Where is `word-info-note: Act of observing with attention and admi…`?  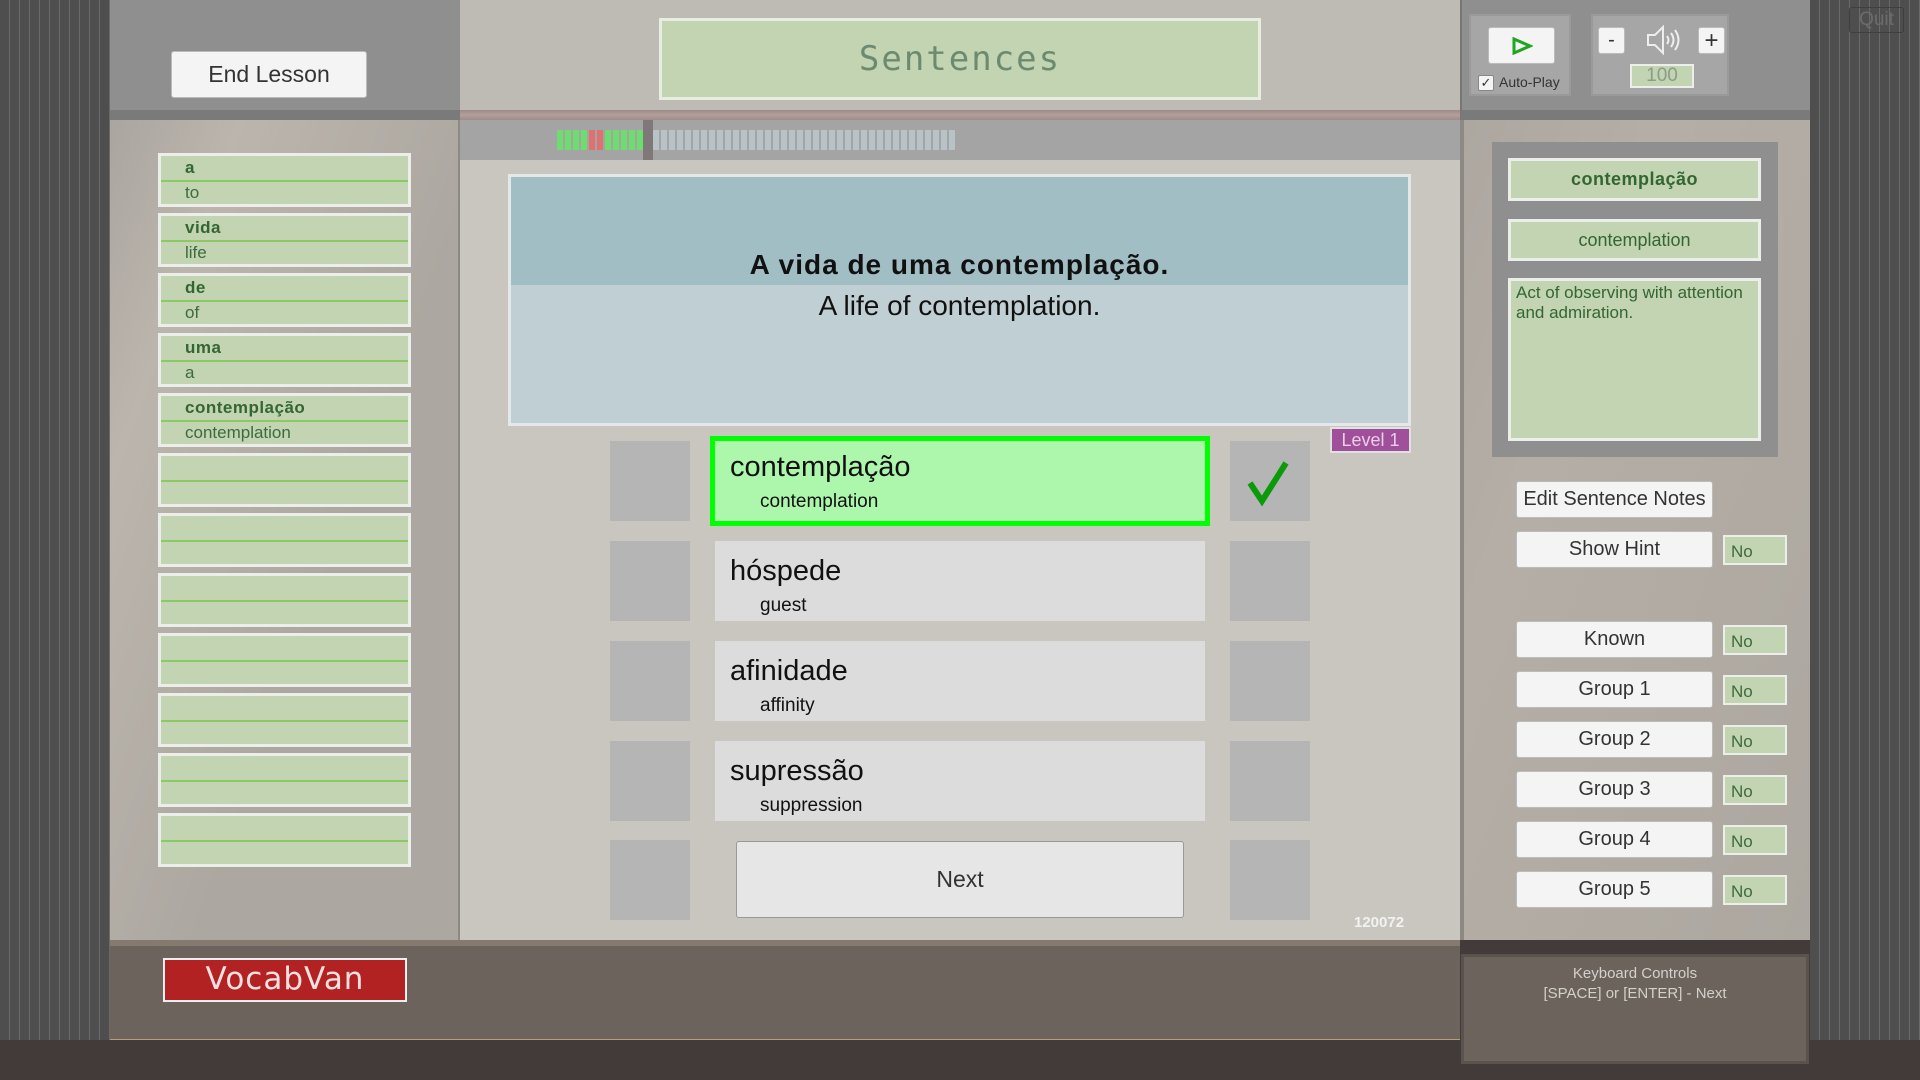 word-info-note: Act of observing with attention and admi… is located at coordinates (1634, 359).